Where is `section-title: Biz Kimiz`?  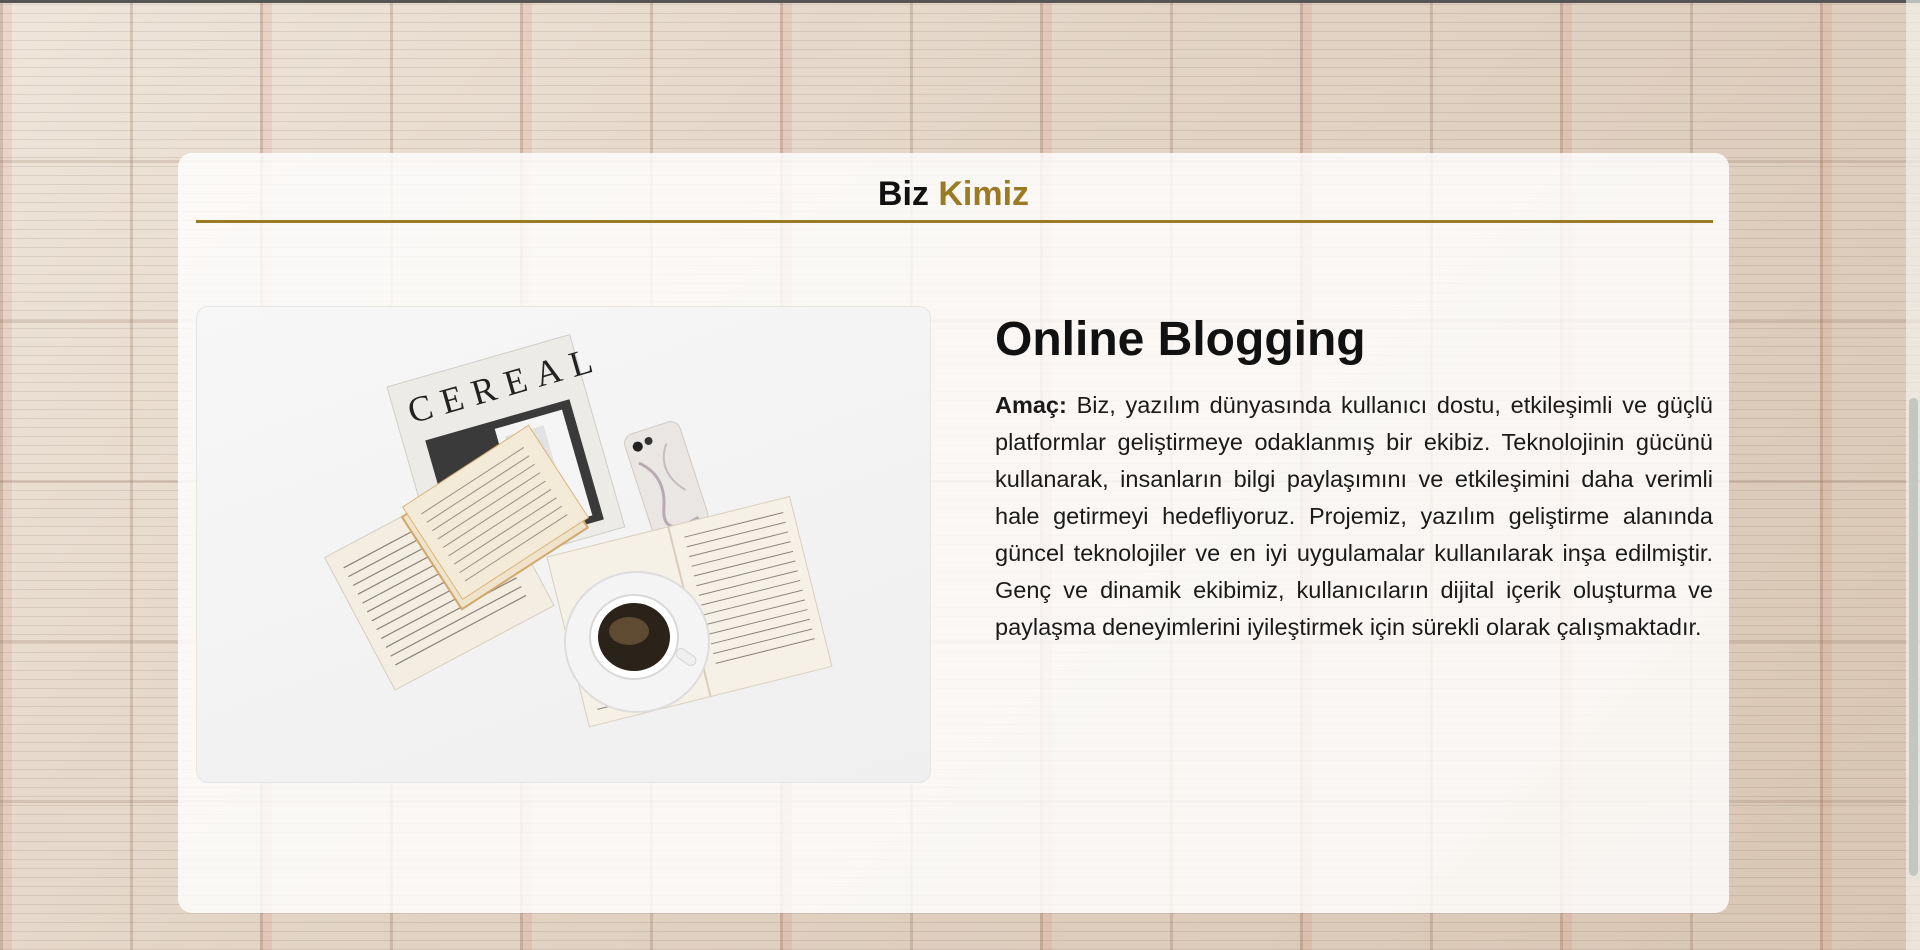 section-title: Biz Kimiz is located at coordinates (953, 194).